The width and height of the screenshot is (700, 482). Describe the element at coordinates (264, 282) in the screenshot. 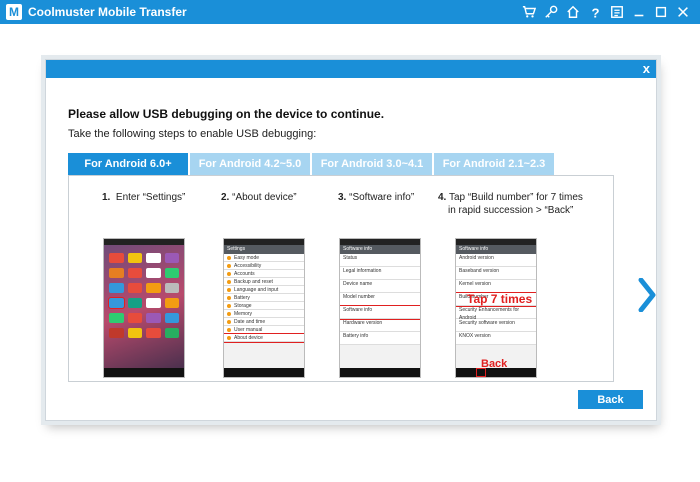

I see `phone2-row: Backup and reset` at that location.